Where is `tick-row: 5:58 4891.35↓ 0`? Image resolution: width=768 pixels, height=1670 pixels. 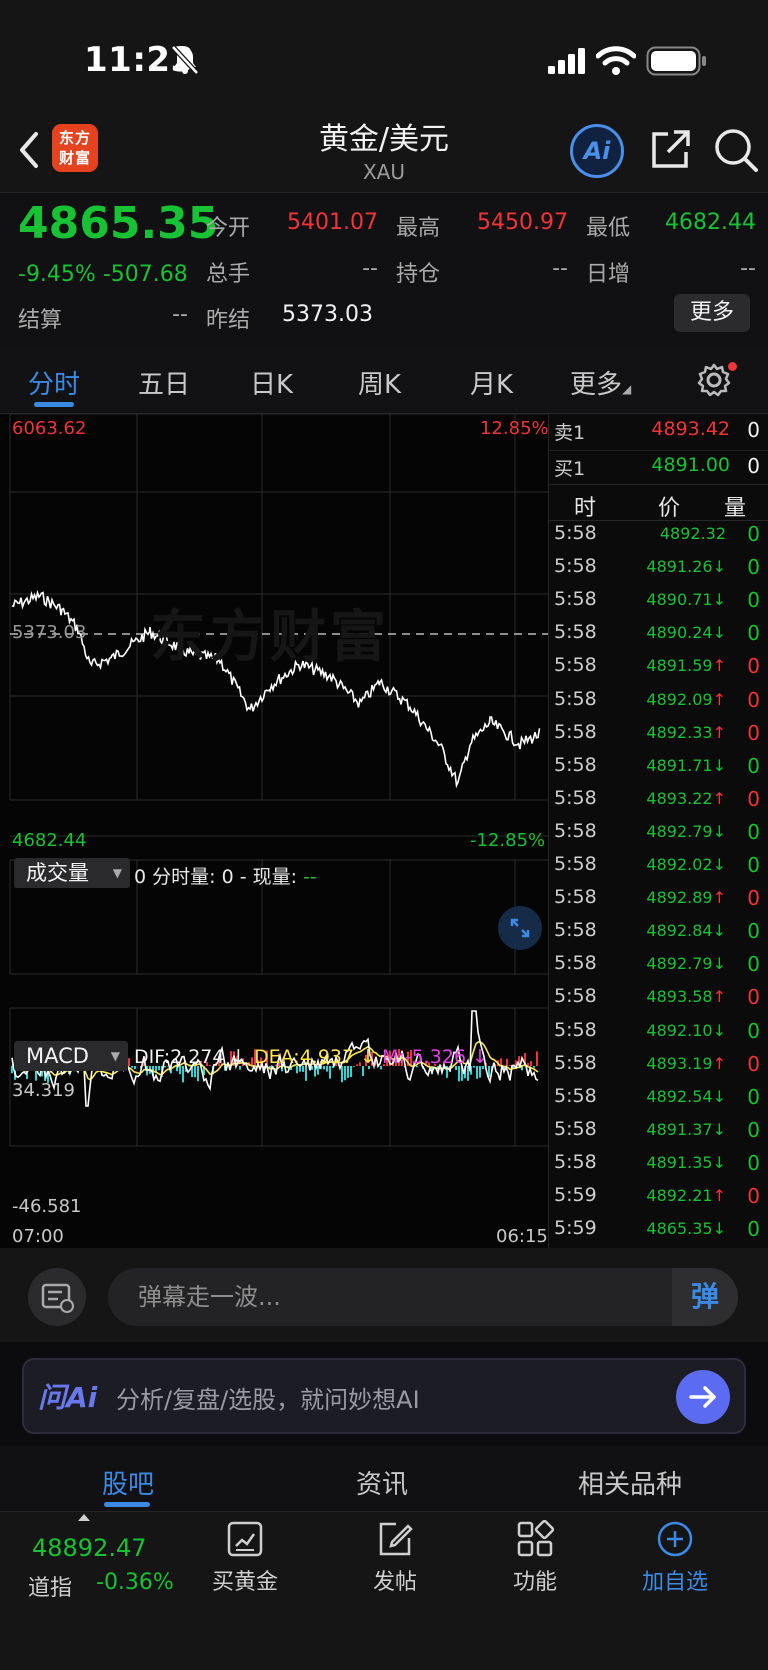 tick-row: 5:58 4891.35↓ 0 is located at coordinates (658, 1167).